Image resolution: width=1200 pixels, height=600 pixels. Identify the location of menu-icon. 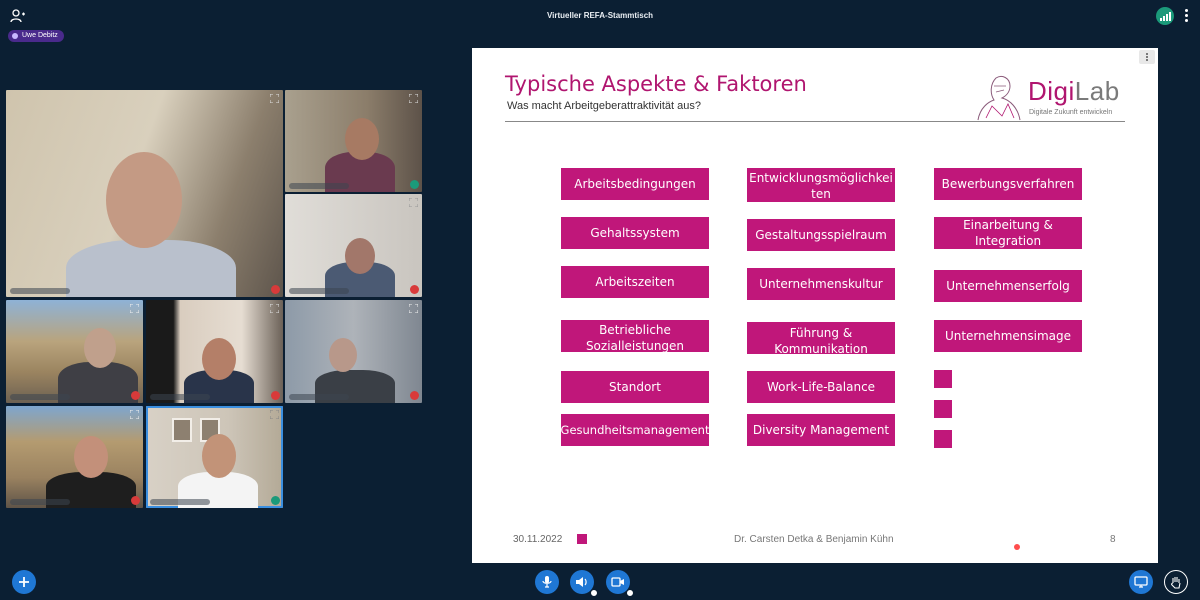
(1186, 16).